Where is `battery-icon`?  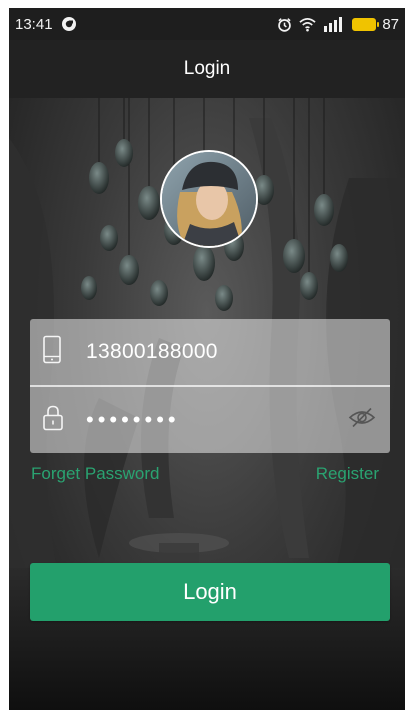
battery-icon is located at coordinates (366, 24).